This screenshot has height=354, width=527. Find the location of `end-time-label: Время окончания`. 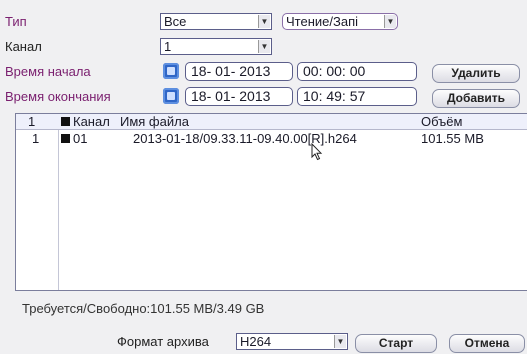

end-time-label: Время окончания is located at coordinates (58, 96).